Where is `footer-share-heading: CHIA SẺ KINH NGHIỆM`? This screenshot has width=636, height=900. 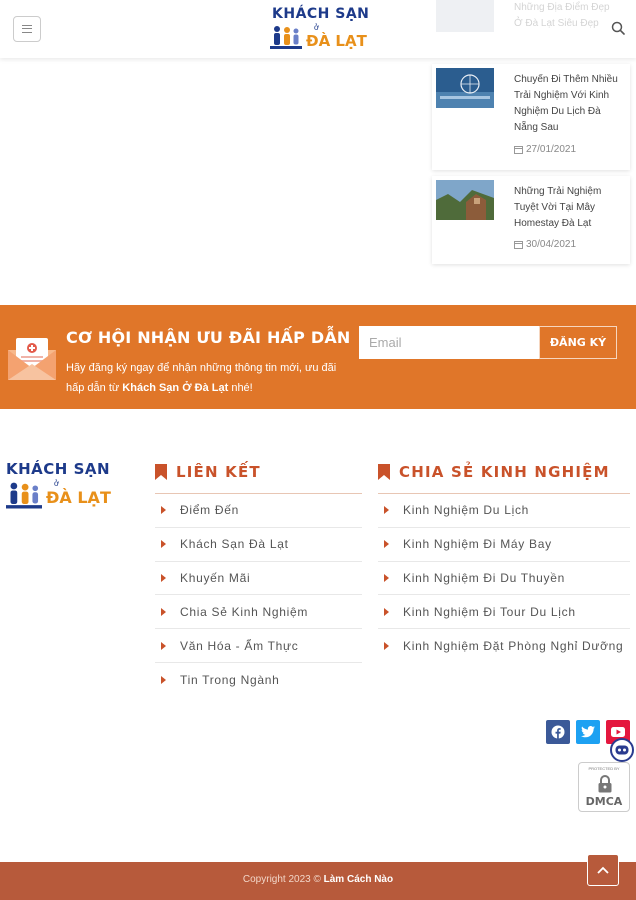
footer-share-heading: CHIA SẺ KINH NGHIỆM is located at coordinates (504, 475).